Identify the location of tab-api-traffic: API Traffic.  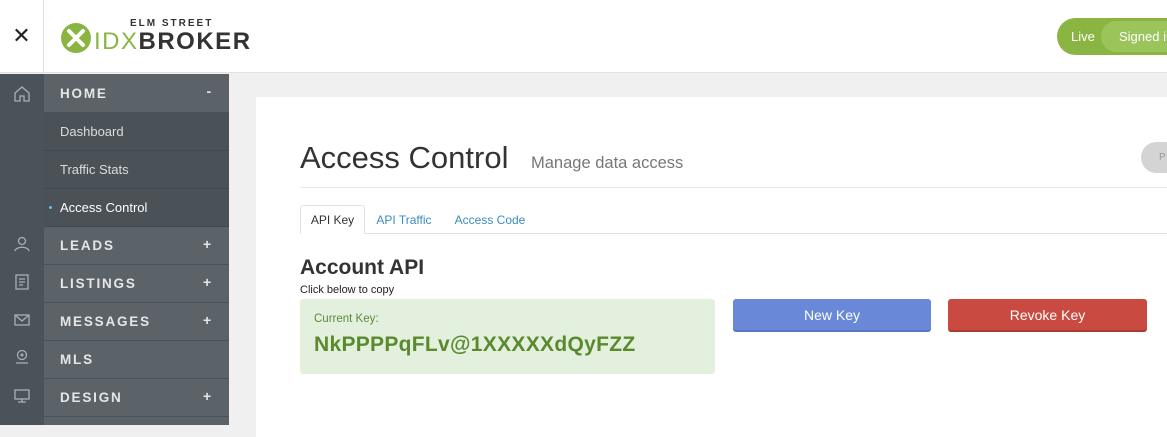
(404, 219).